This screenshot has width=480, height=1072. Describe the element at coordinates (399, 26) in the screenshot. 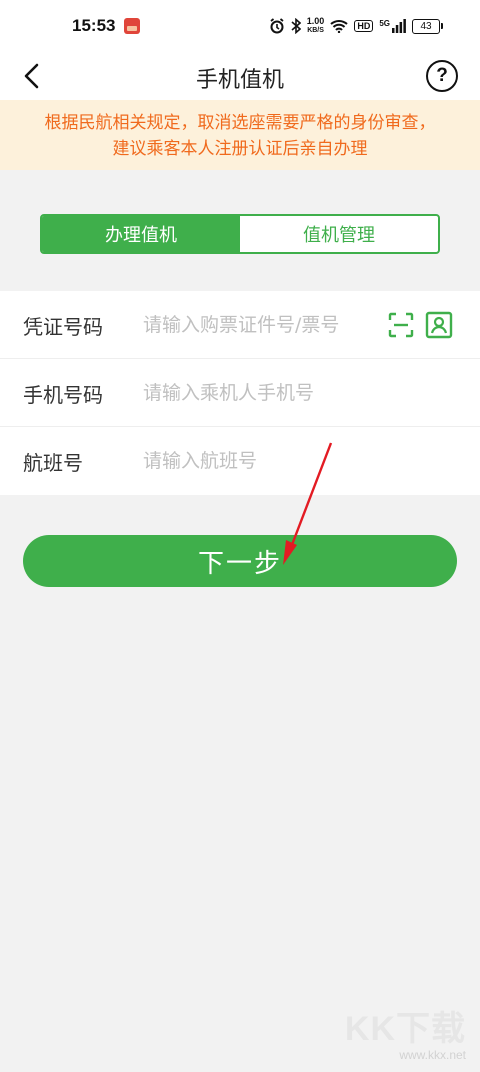

I see `signal-icon` at that location.